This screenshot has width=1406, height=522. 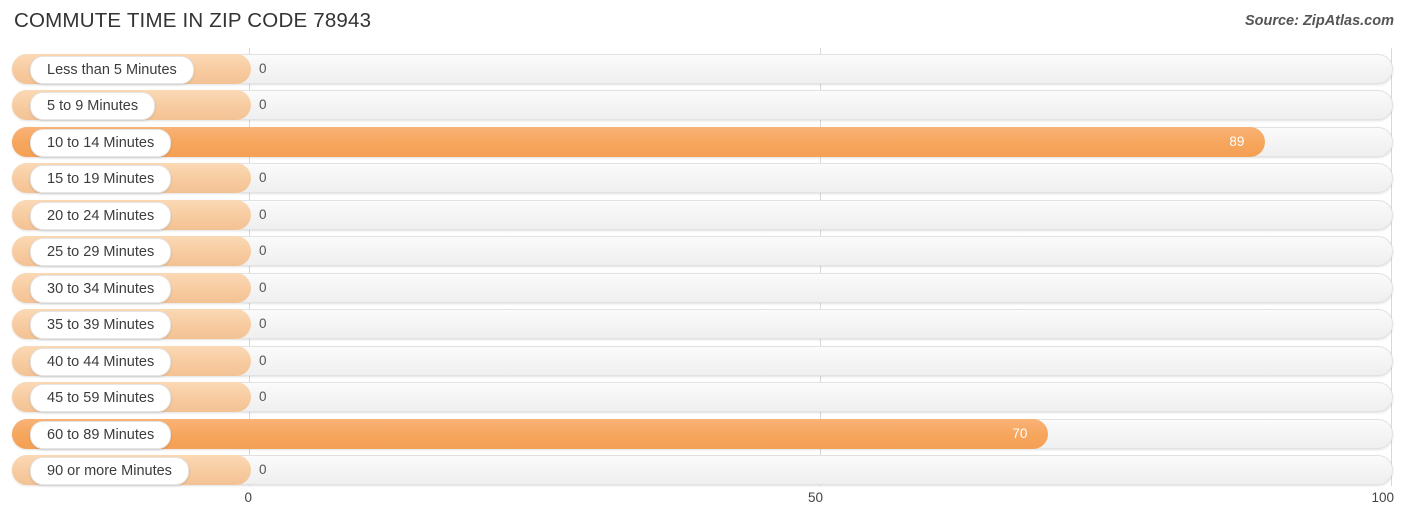 What do you see at coordinates (112, 70) in the screenshot?
I see `category-label: Less than 5 Minutes` at bounding box center [112, 70].